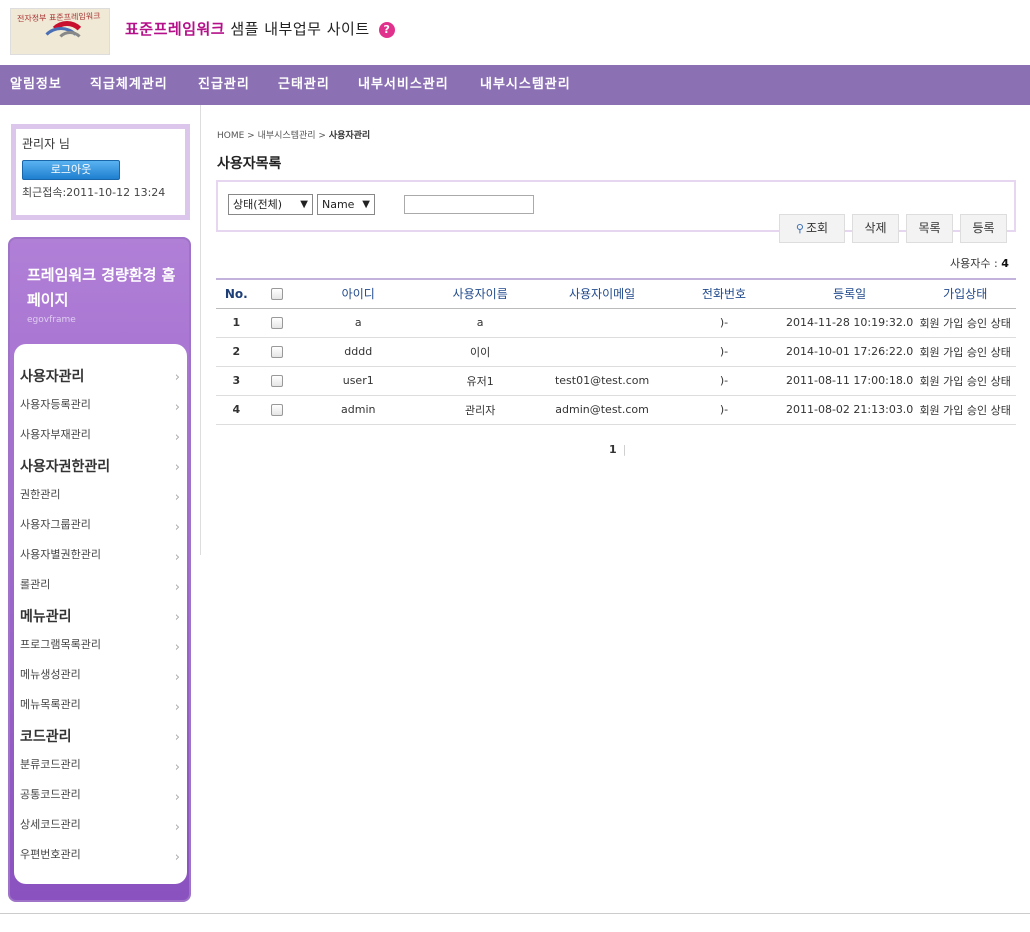  What do you see at coordinates (480, 323) in the screenshot?
I see `cell-name: a` at bounding box center [480, 323].